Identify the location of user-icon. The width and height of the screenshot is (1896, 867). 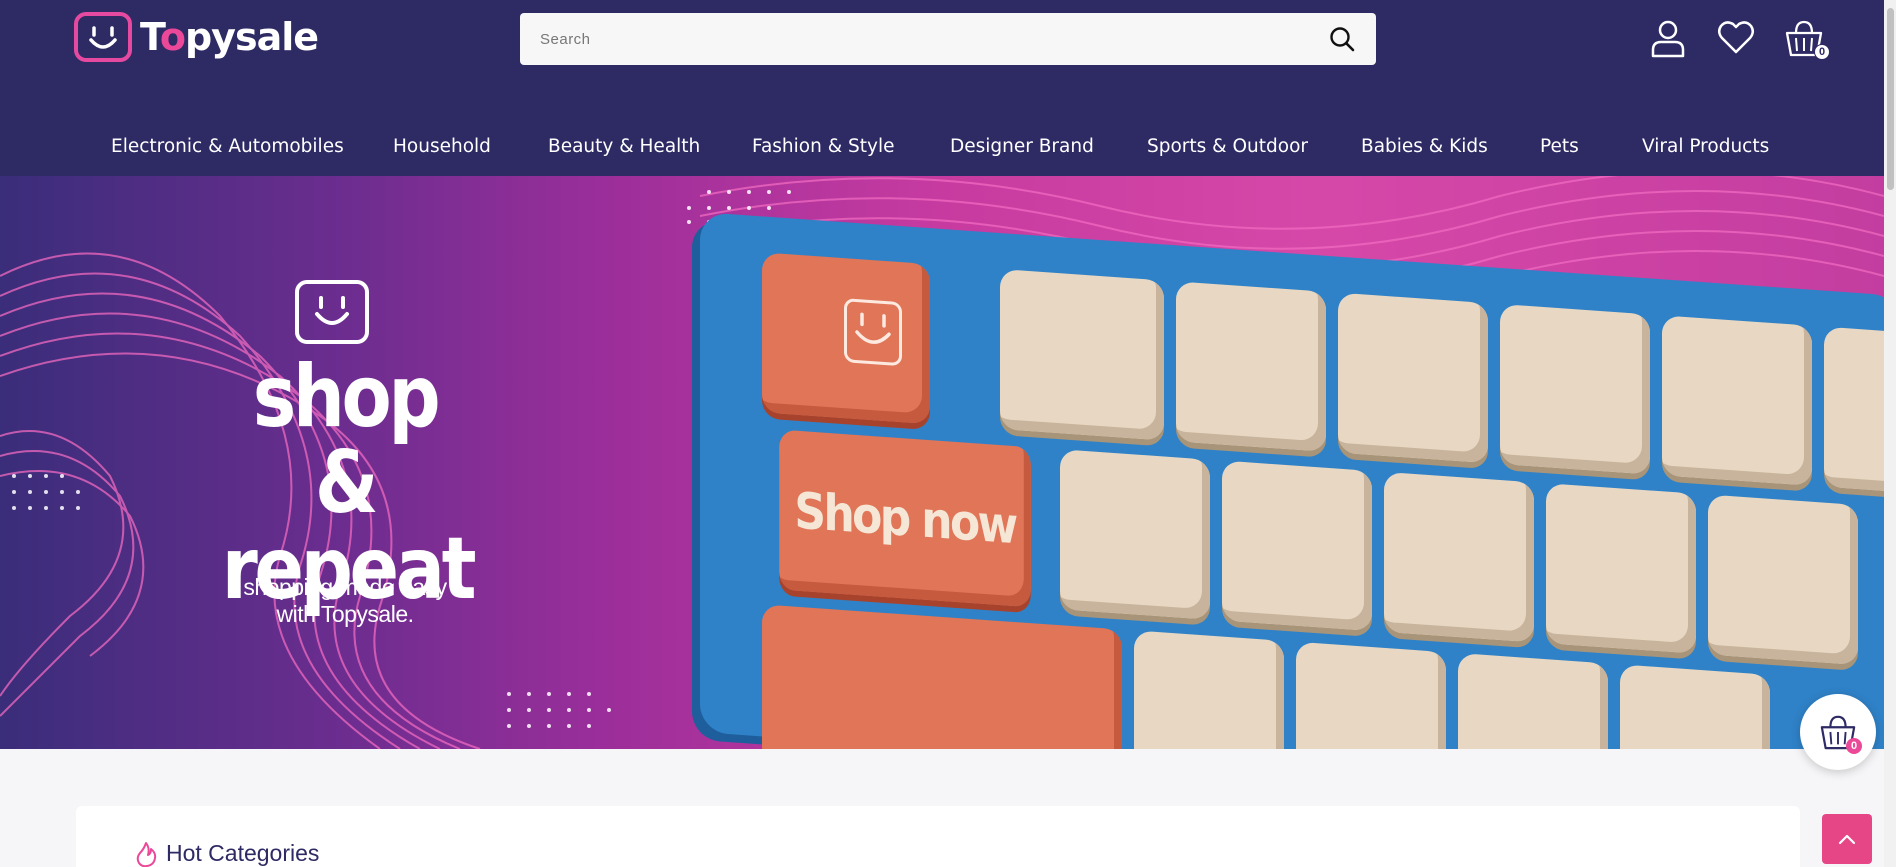
(1668, 39).